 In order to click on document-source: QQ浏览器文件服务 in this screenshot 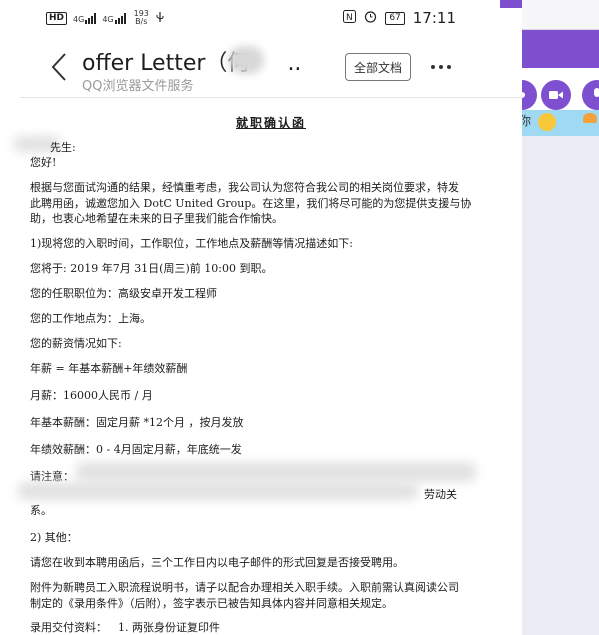, I will do `click(138, 86)`.